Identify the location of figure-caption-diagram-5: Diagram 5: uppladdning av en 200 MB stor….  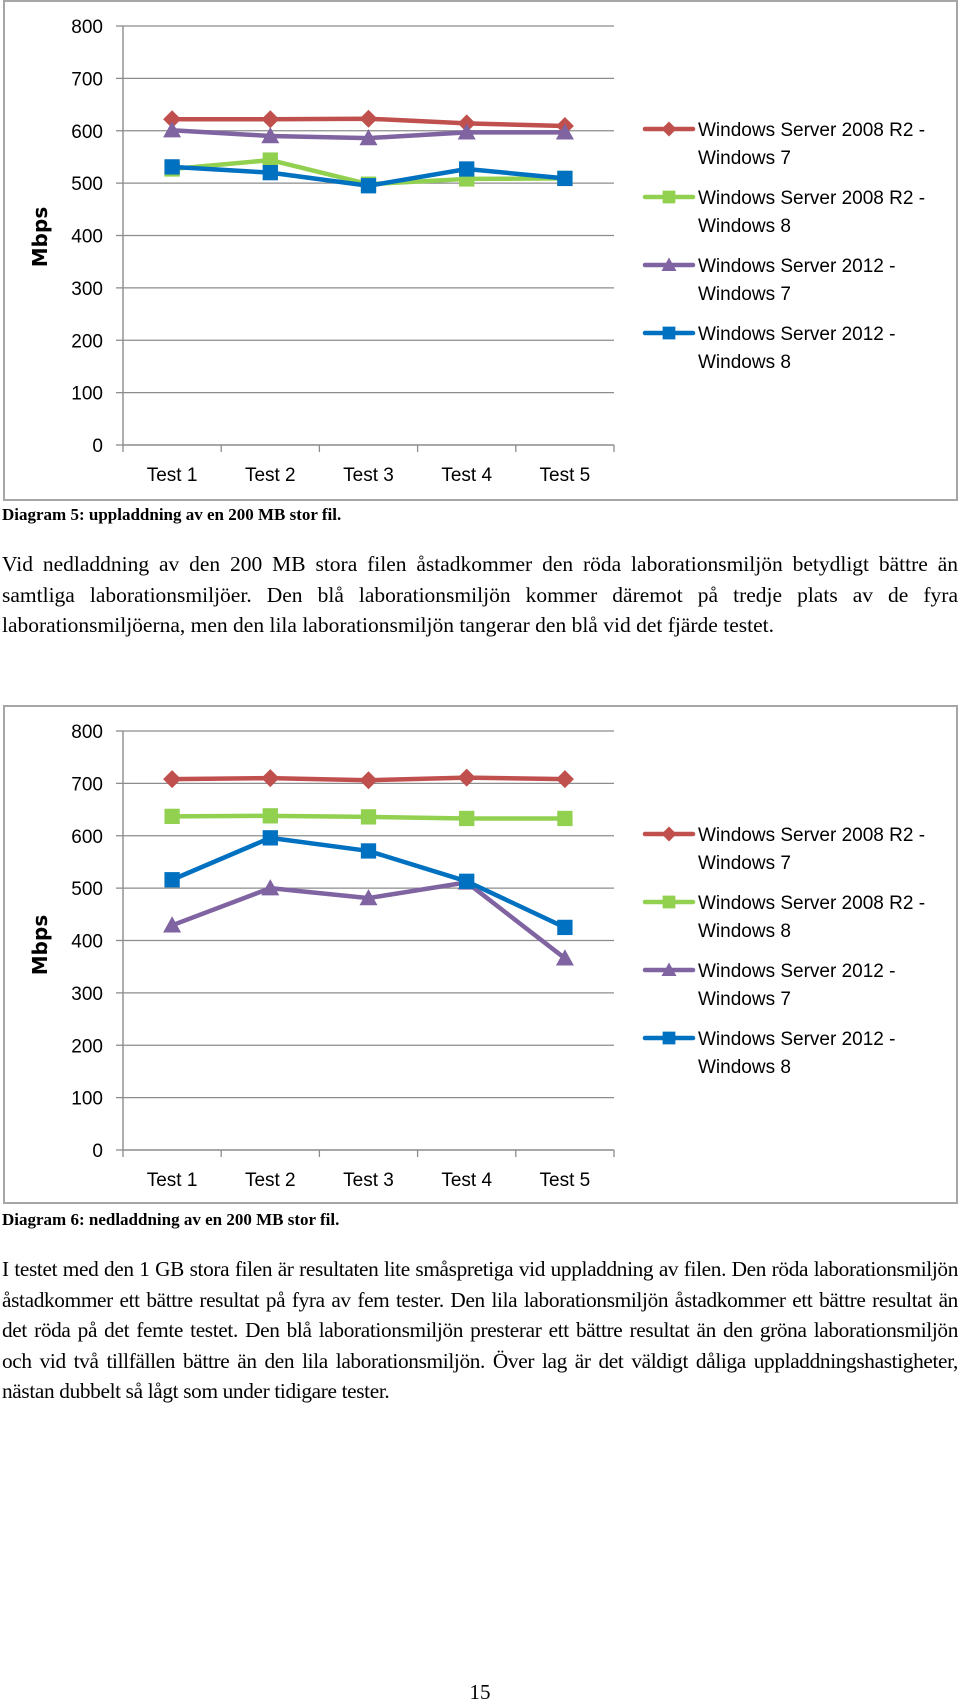
(172, 514).